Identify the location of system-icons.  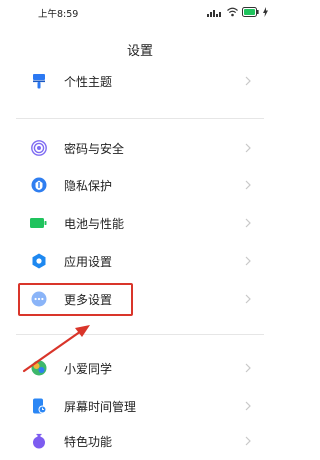
(237, 12).